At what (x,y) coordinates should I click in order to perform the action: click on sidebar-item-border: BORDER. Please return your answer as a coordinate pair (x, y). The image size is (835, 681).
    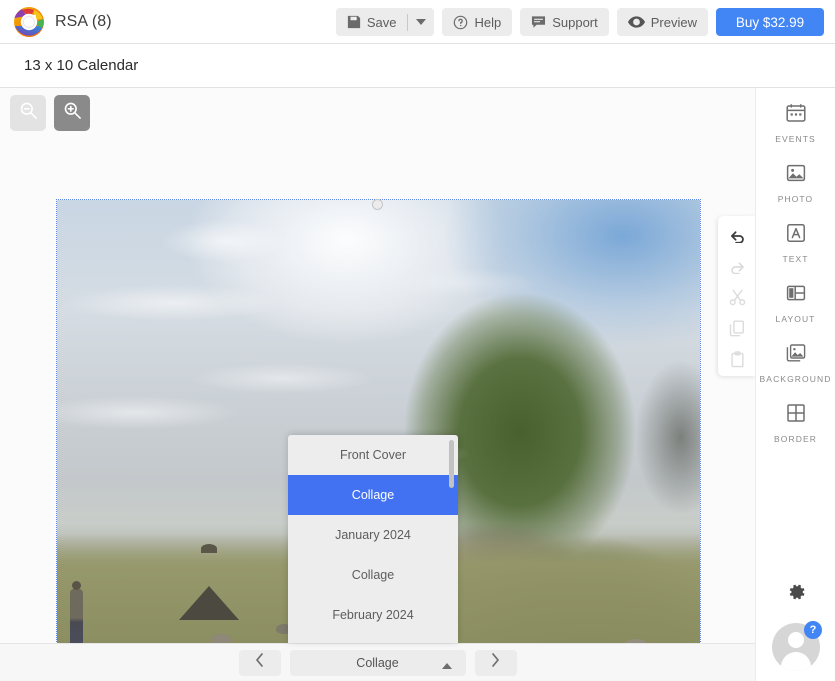
    Looking at the image, I should click on (795, 423).